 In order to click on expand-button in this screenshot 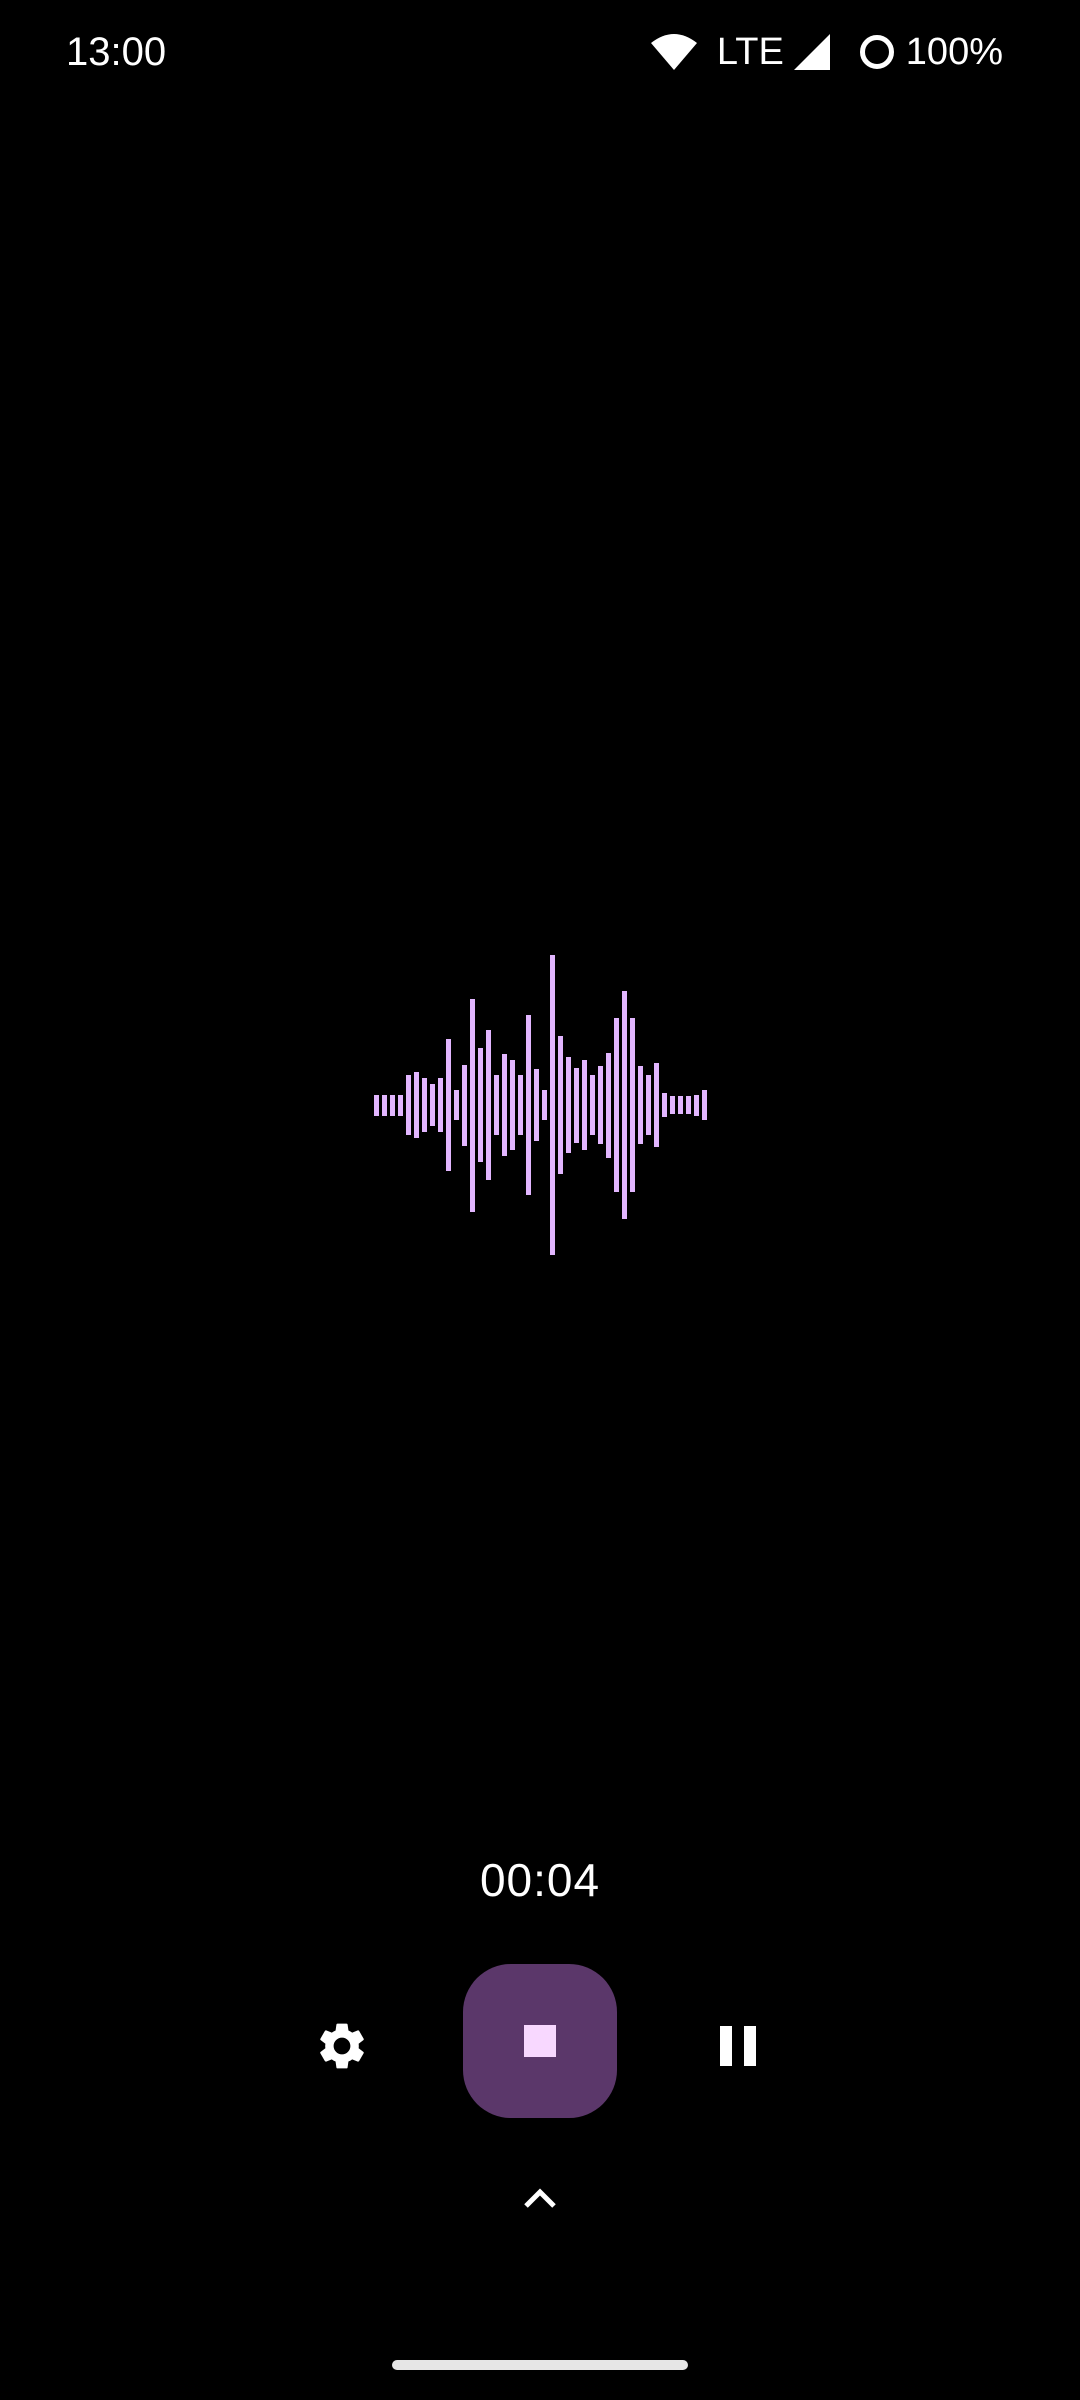, I will do `click(540, 2198)`.